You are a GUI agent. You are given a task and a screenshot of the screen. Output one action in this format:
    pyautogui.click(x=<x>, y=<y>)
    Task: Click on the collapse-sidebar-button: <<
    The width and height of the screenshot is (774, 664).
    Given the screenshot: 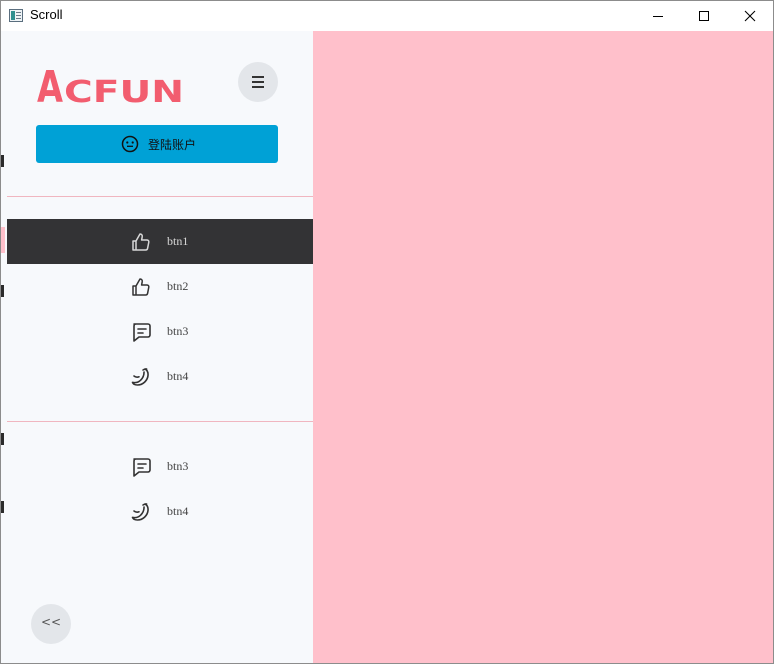 What is the action you would take?
    pyautogui.click(x=51, y=624)
    